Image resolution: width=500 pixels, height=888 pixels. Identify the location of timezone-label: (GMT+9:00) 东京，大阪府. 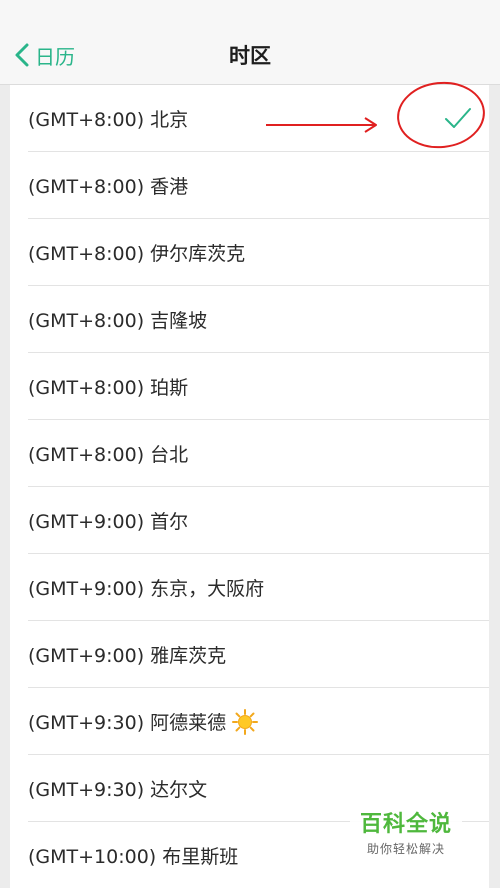
(146, 589).